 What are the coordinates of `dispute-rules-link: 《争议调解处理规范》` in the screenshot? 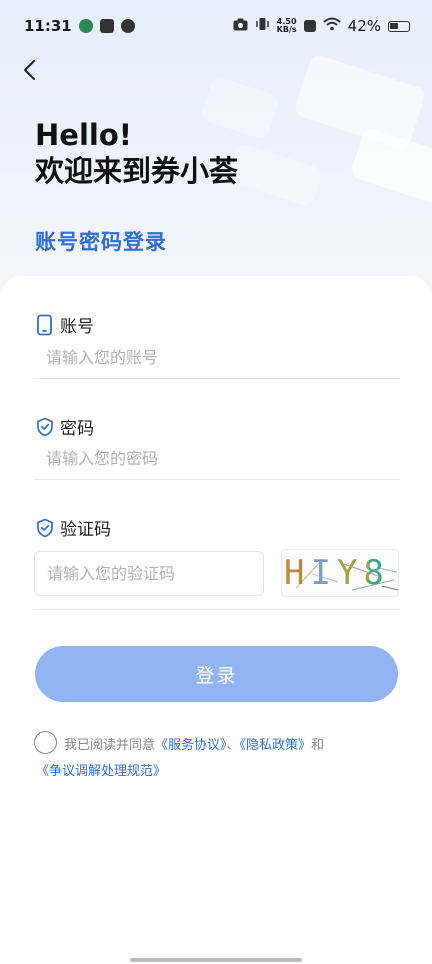 It's located at (101, 771).